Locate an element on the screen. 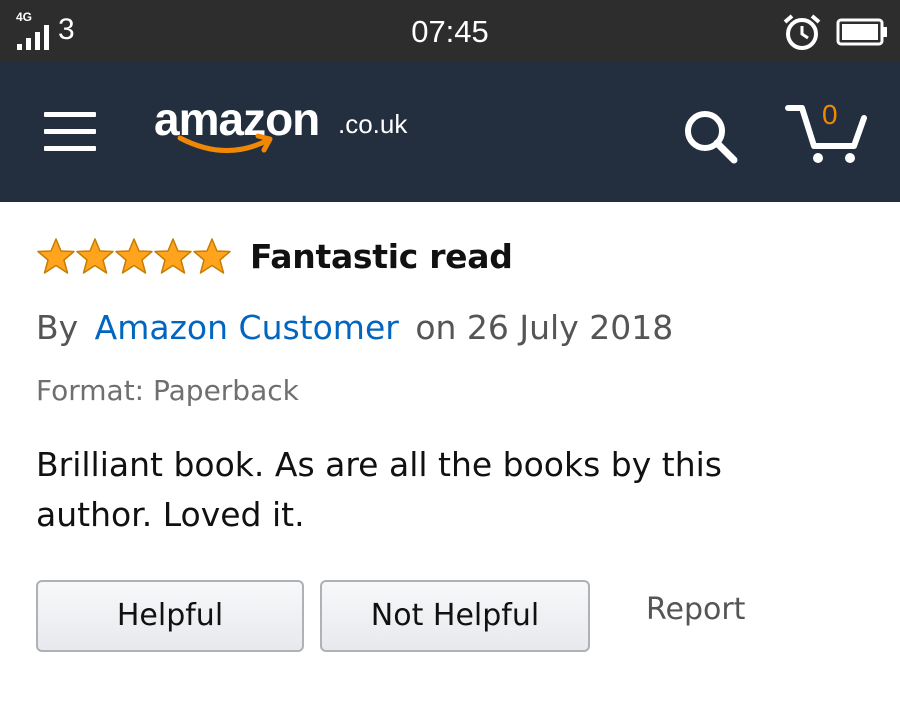 This screenshot has width=900, height=719. author-link: Amazon Customer is located at coordinates (247, 327).